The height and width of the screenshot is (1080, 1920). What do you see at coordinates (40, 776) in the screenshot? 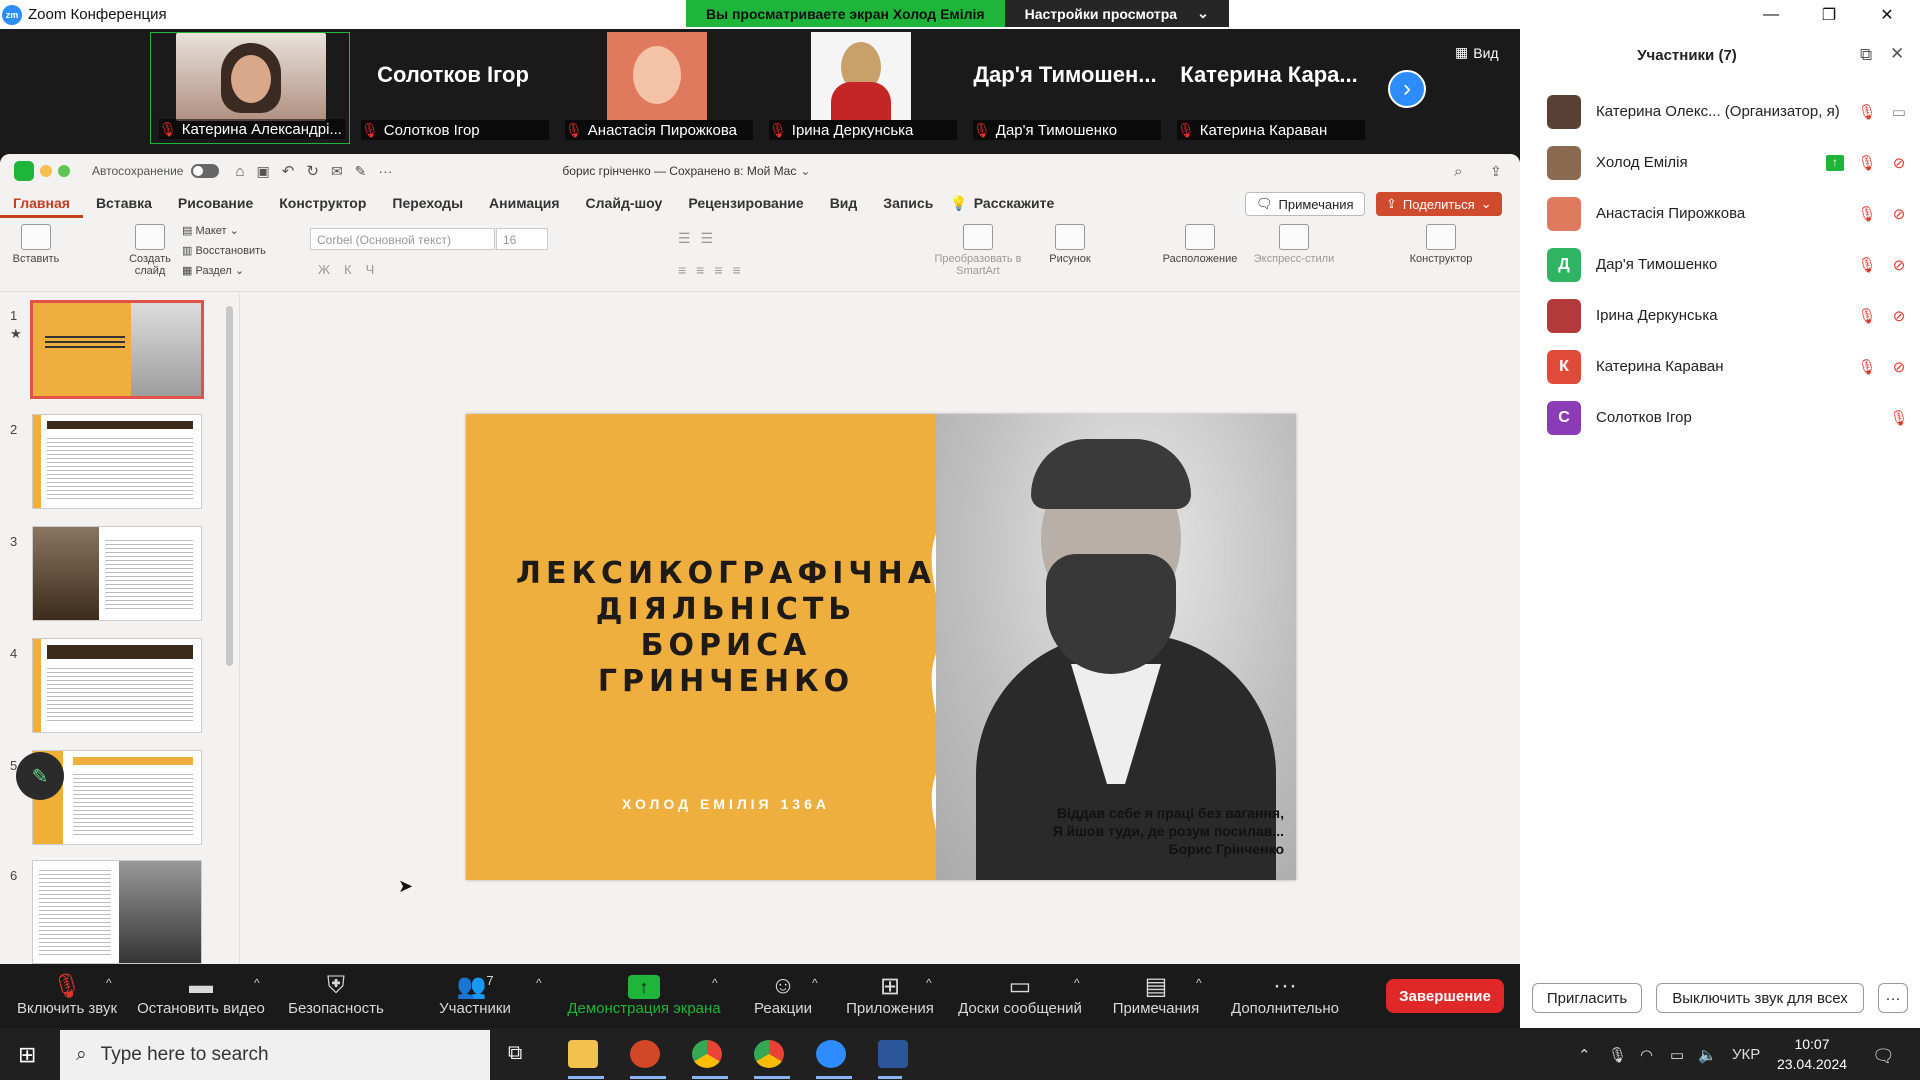
I see `annotate-pencil-icon: ✎` at bounding box center [40, 776].